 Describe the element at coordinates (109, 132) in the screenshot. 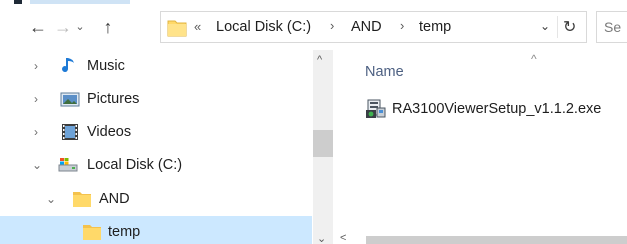

I see `tree-item-label: Videos` at that location.